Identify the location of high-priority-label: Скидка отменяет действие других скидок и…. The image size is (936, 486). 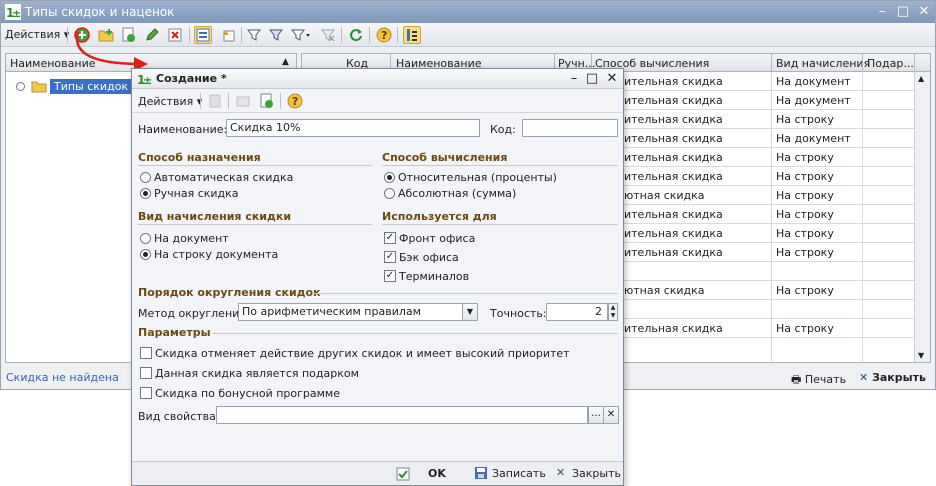
(362, 353).